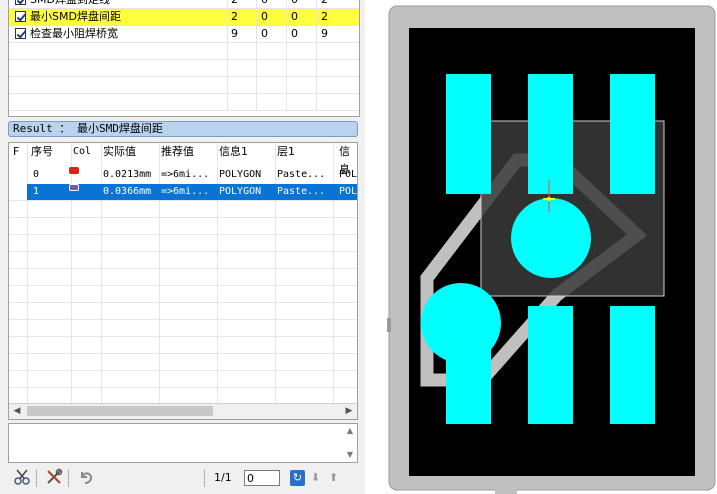 The height and width of the screenshot is (494, 717). Describe the element at coordinates (506, 491) in the screenshot. I see `board-tab` at that location.